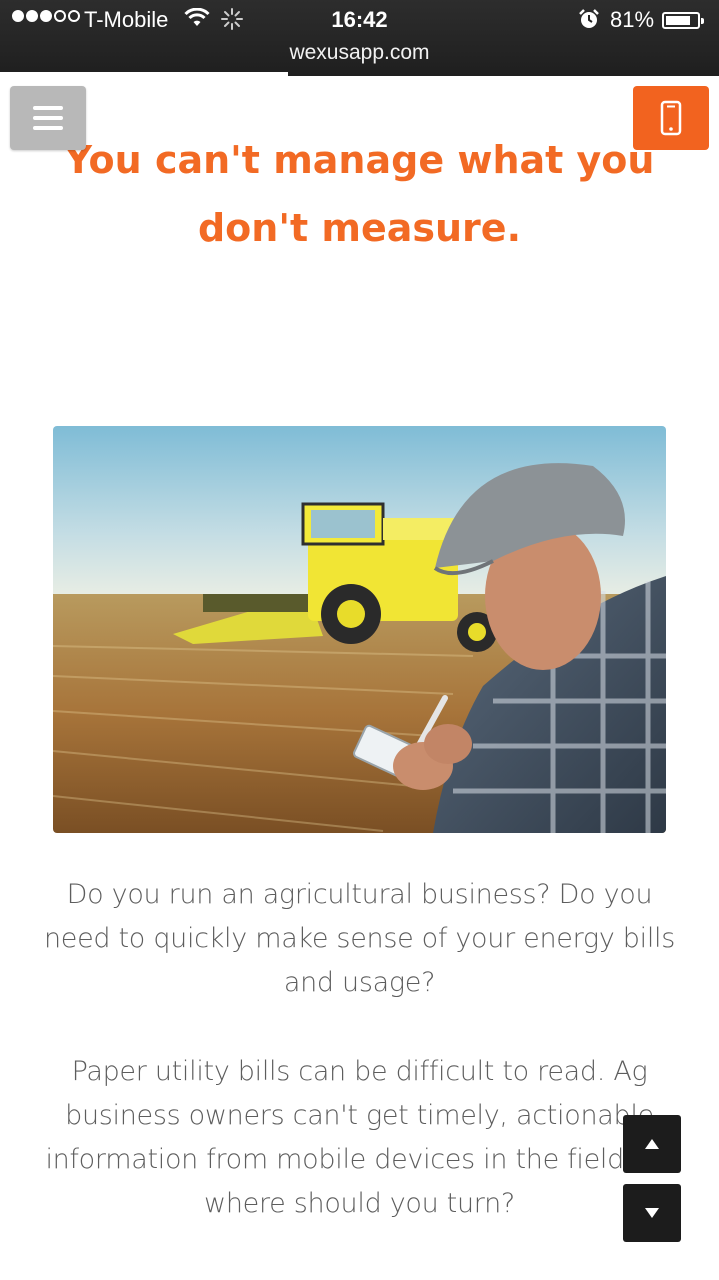 This screenshot has height=1280, width=719. I want to click on status-row: T-Mobile 16:42 81%, so click(359, 20).